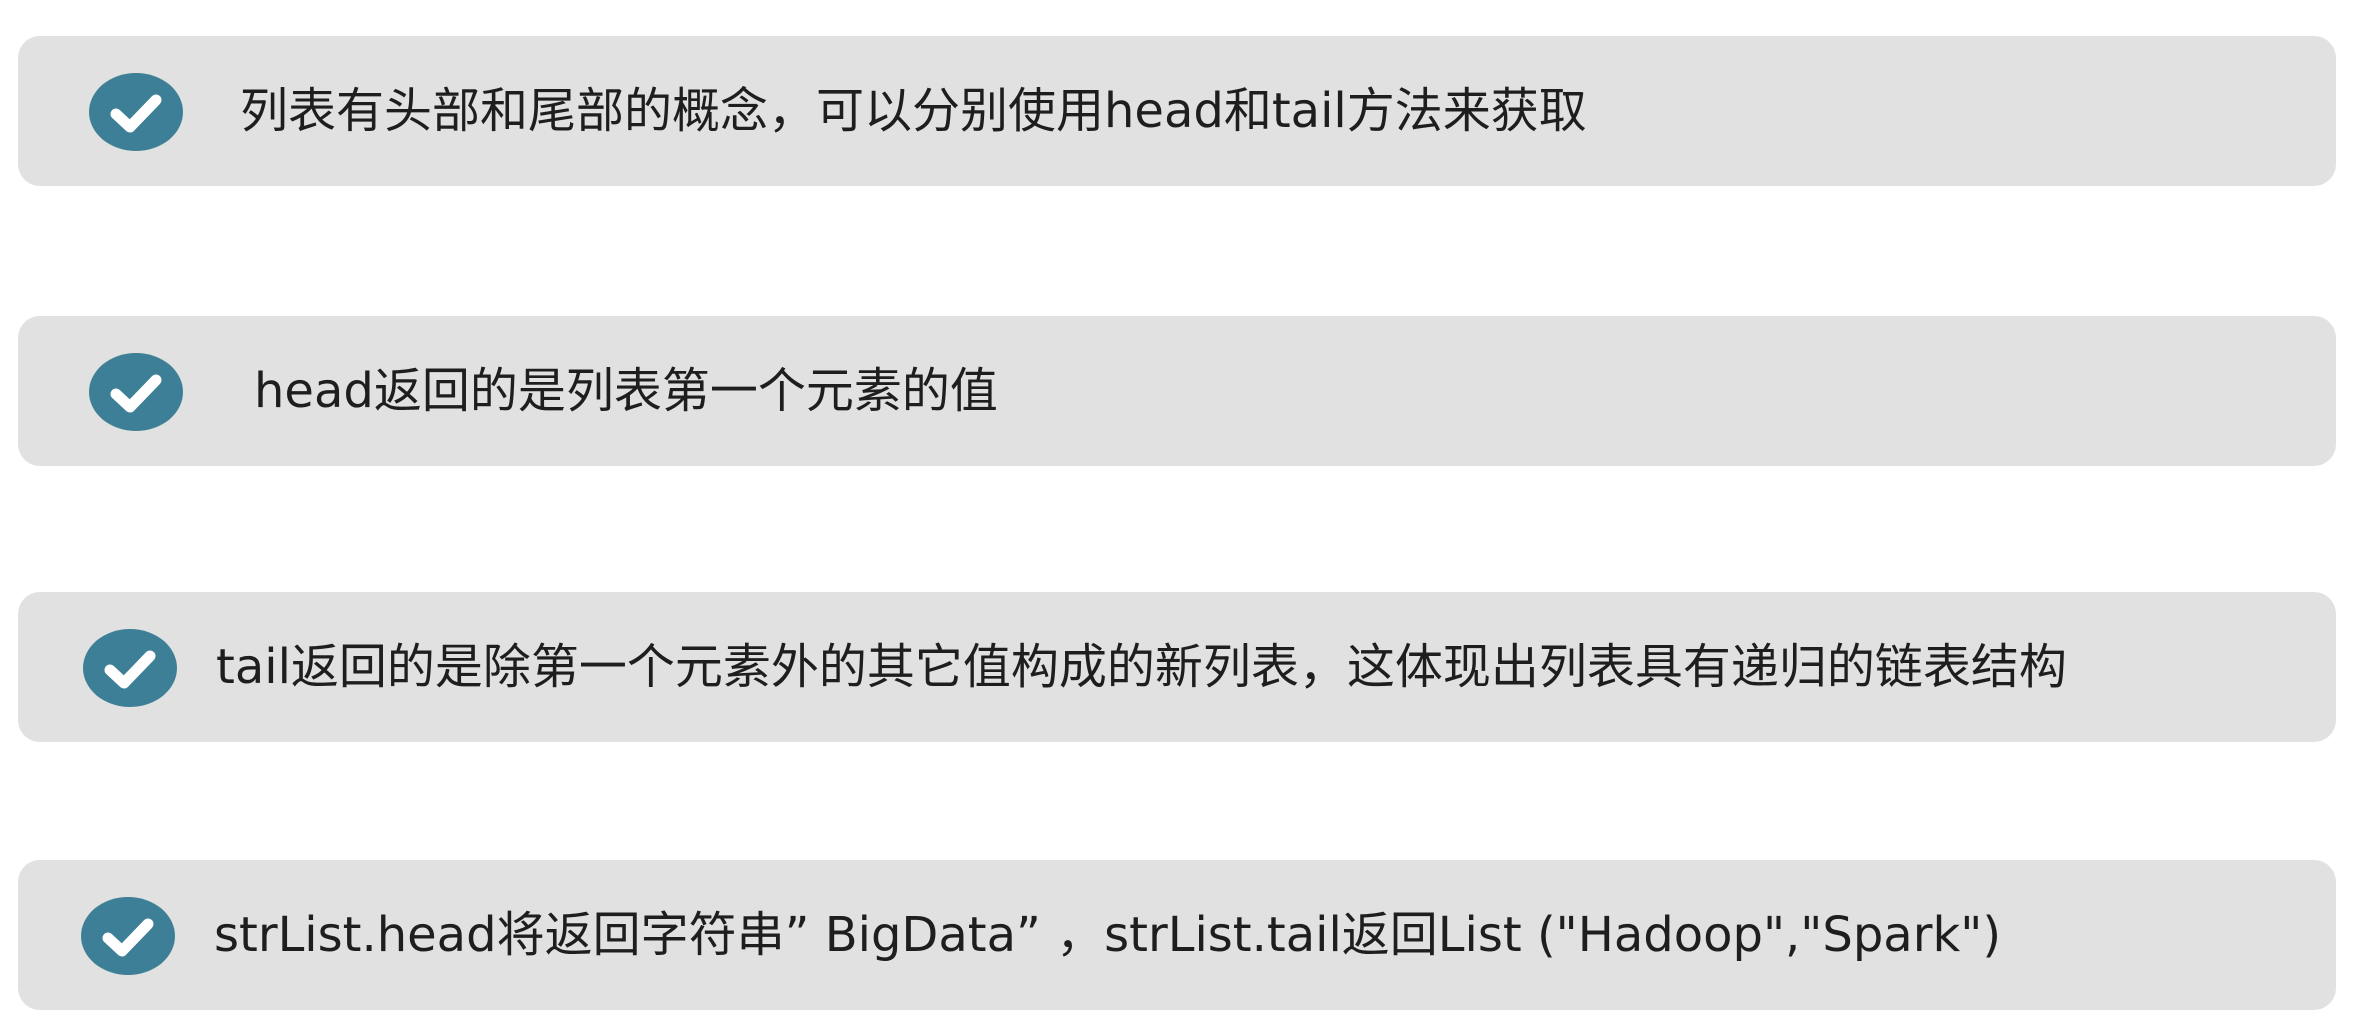 This screenshot has width=2358, height=1036. What do you see at coordinates (913, 111) in the screenshot?
I see `bullet-text: 列表有头部和尾部的概念，可以分别使用head和tail方法来获取` at bounding box center [913, 111].